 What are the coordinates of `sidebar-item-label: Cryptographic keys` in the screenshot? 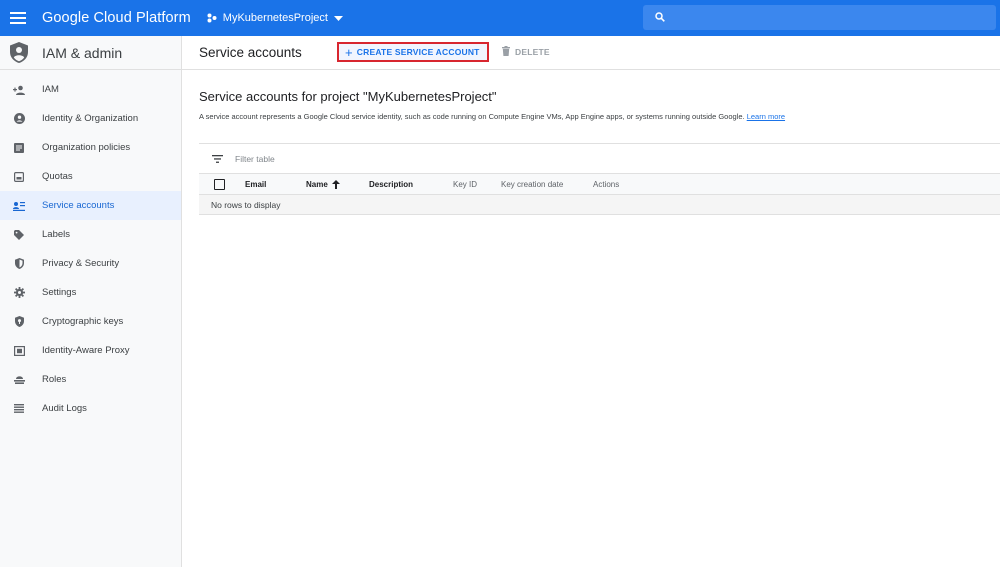 It's located at (83, 321).